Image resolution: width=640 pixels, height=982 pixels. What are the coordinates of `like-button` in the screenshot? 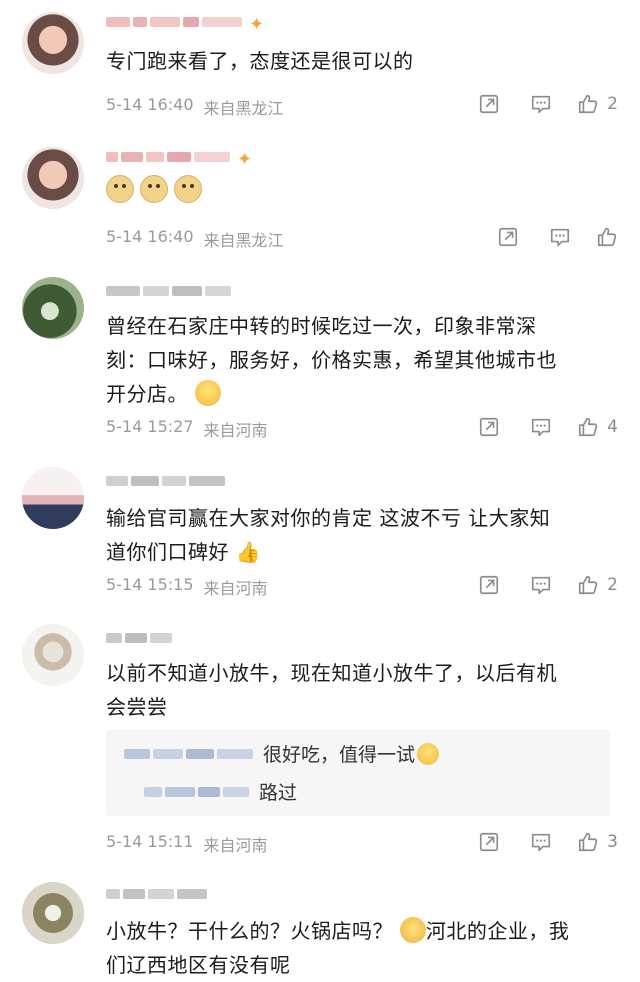 It's located at (607, 237).